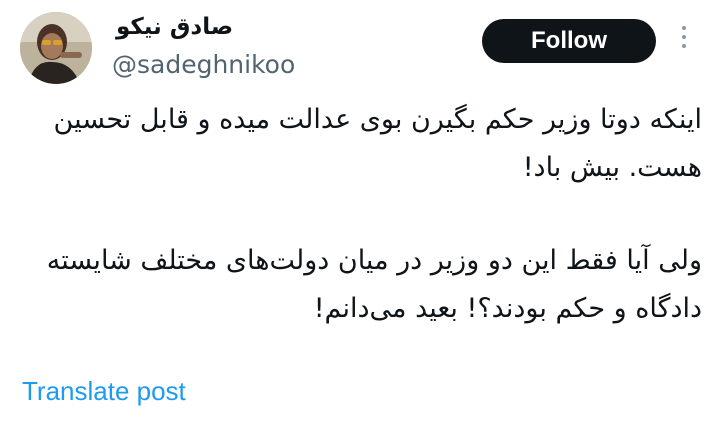 This screenshot has width=720, height=428. Describe the element at coordinates (104, 391) in the screenshot. I see `translate-post-link: Translate post` at that location.